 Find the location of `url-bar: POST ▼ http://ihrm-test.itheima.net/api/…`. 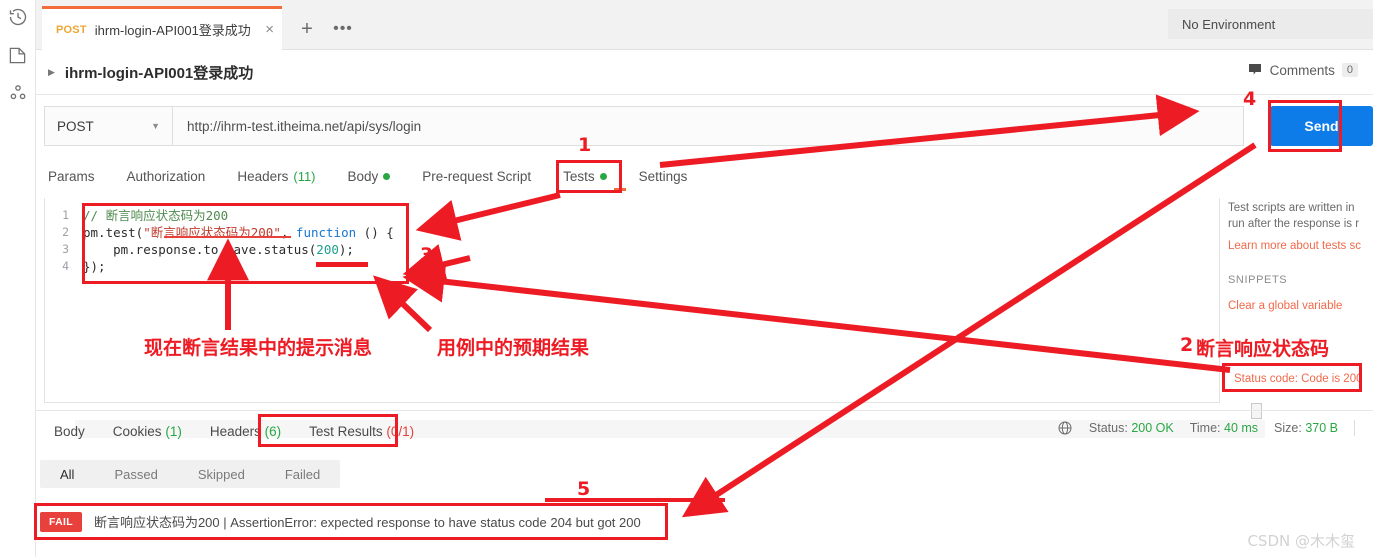

url-bar: POST ▼ http://ihrm-test.itheima.net/api/… is located at coordinates (644, 126).